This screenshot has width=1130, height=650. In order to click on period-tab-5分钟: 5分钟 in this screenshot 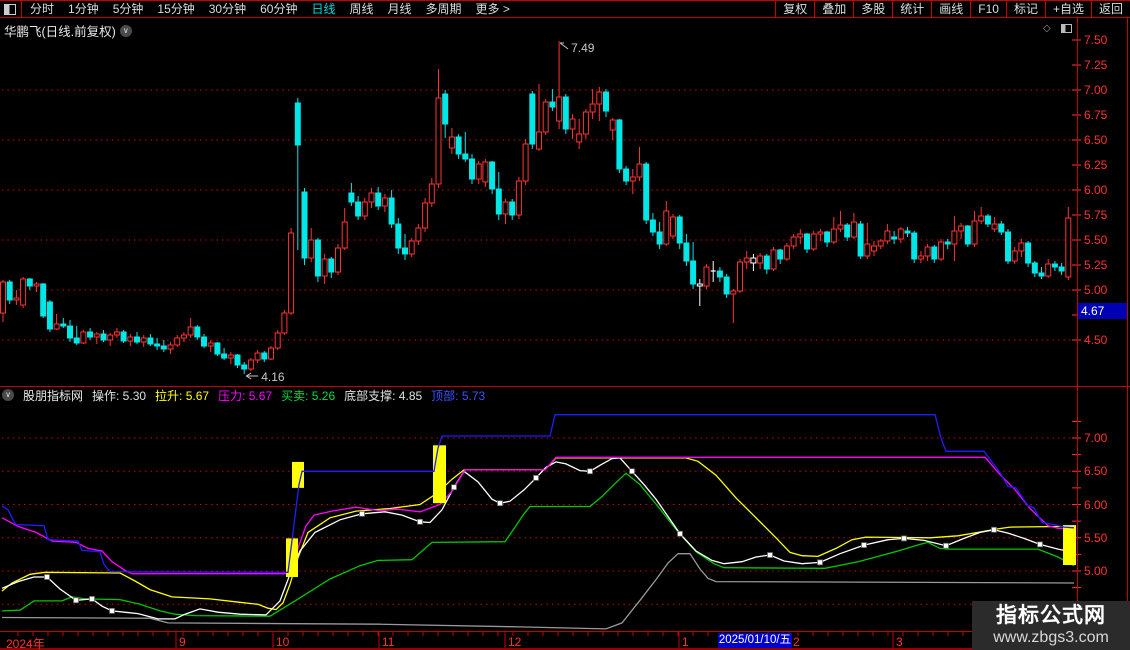, I will do `click(128, 9)`.